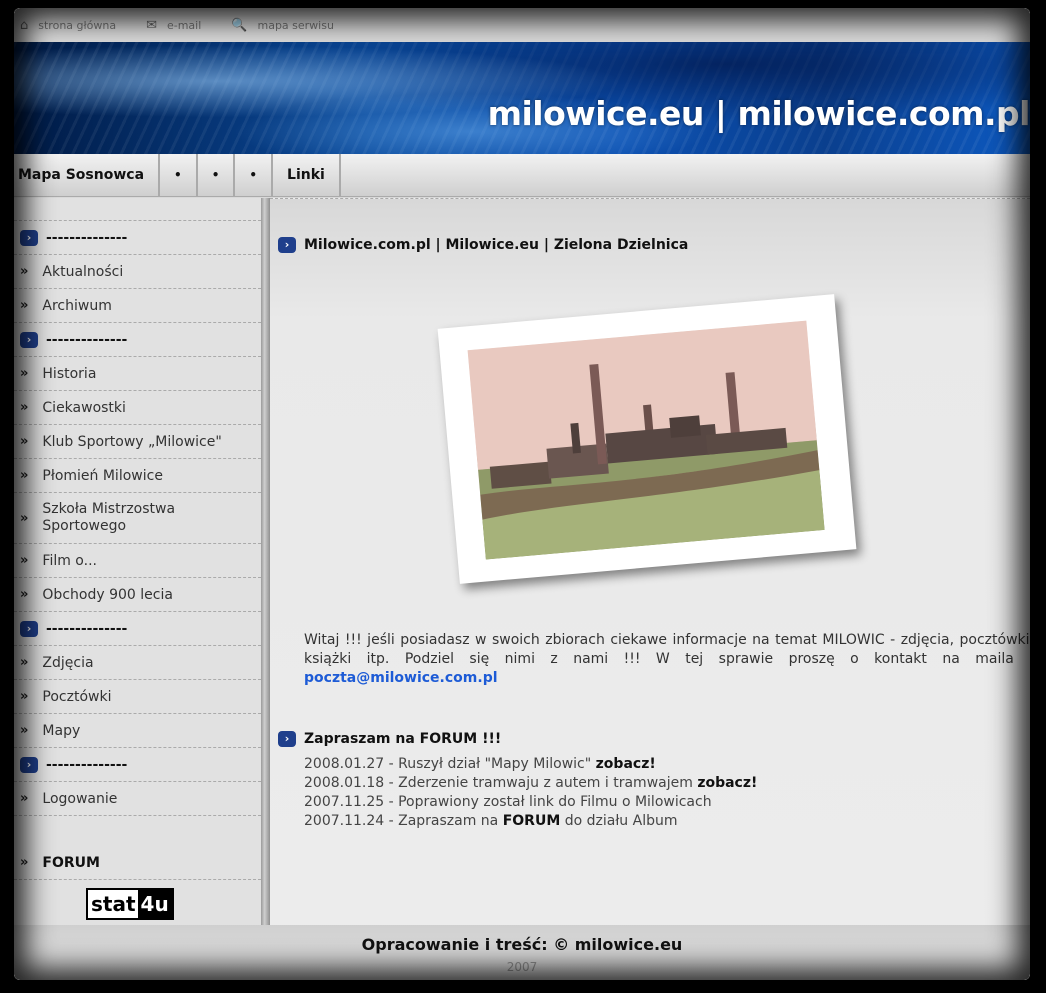 The height and width of the screenshot is (993, 1046). I want to click on sidebar-item: » Pocztówki, so click(137, 697).